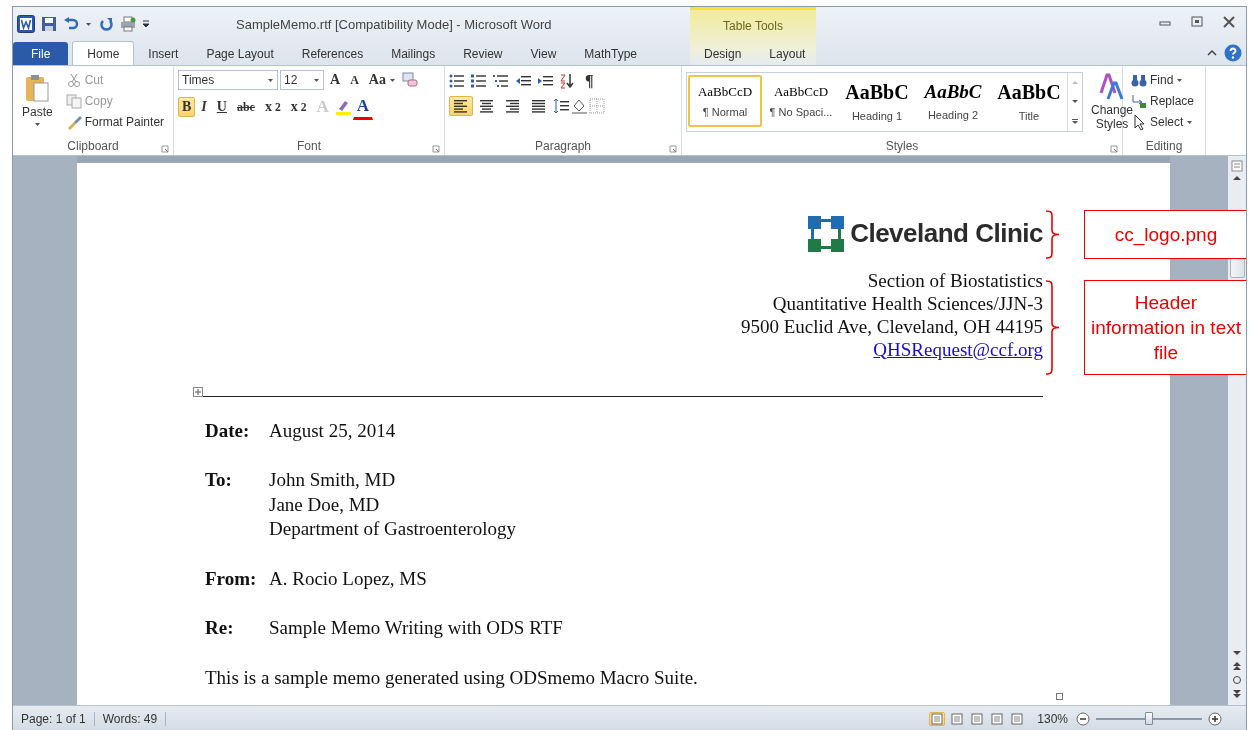 The height and width of the screenshot is (730, 1253). I want to click on browse-object-icon, so click(1237, 680).